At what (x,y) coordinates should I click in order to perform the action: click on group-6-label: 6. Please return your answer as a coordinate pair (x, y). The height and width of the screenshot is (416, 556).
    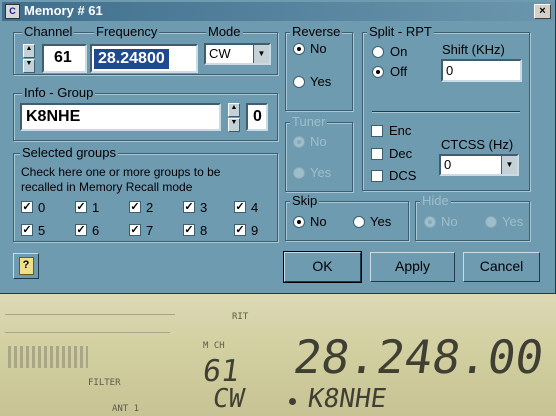
    Looking at the image, I should click on (96, 230).